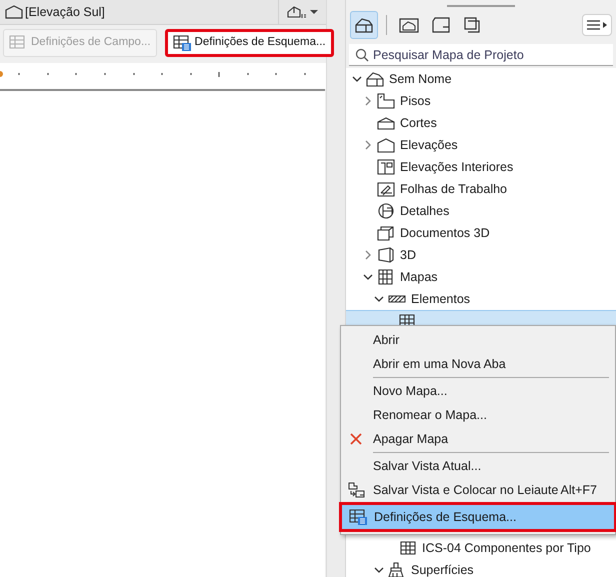 The image size is (616, 577). I want to click on tree-item: Elementos, so click(481, 299).